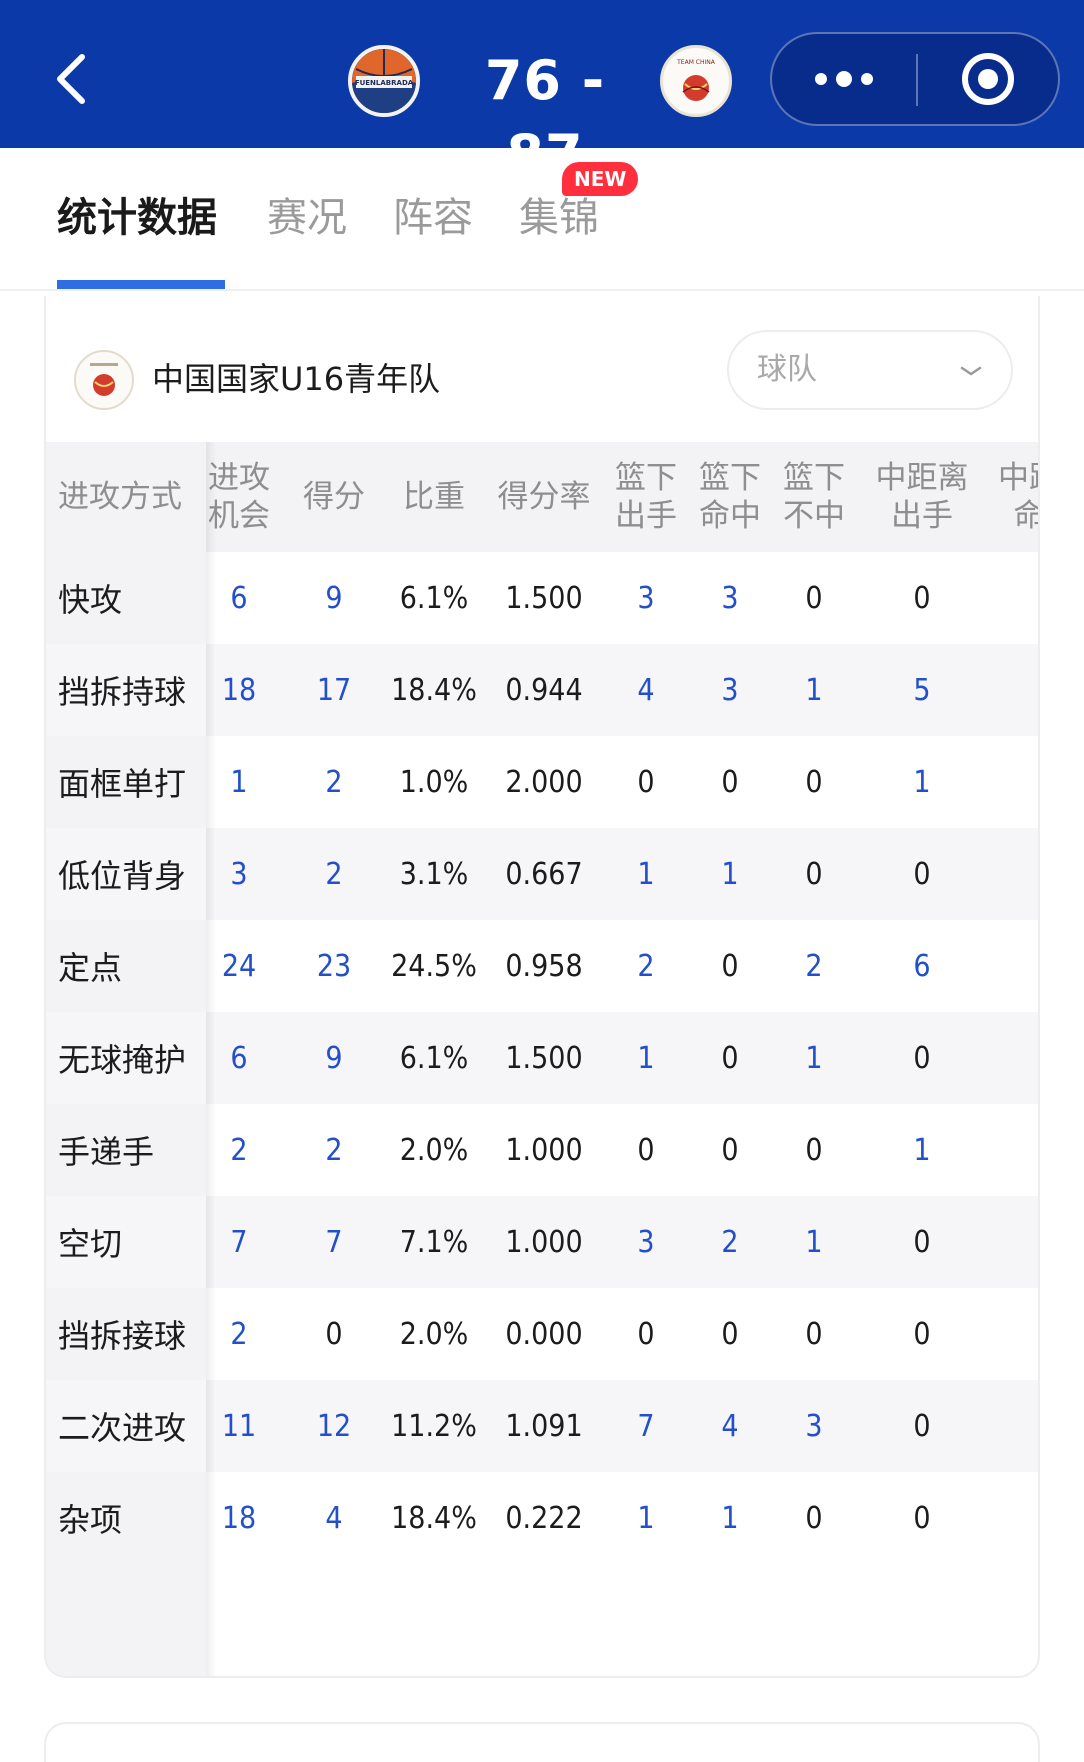 This screenshot has width=1084, height=1762. I want to click on cell-ppp: 0.222, so click(544, 1518).